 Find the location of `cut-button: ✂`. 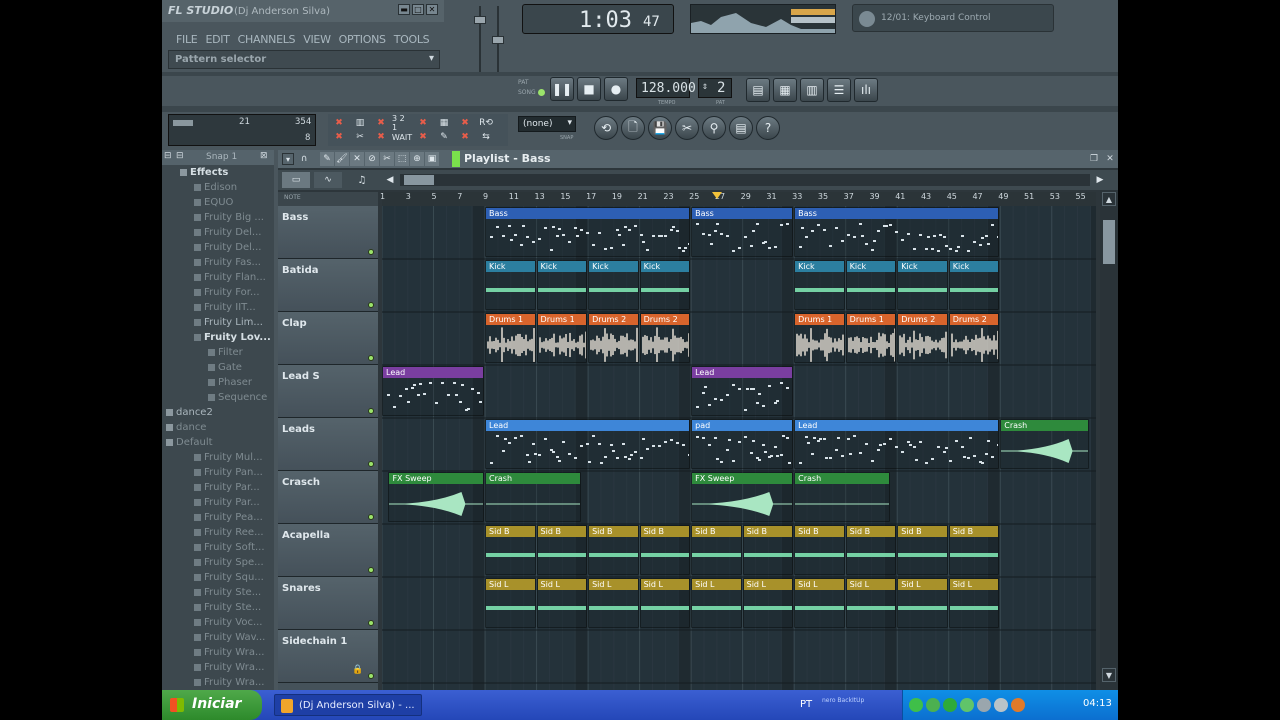

cut-button: ✂ is located at coordinates (687, 128).